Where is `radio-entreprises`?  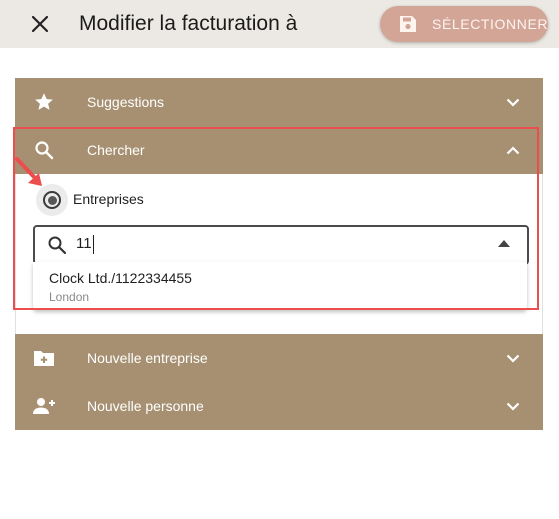 radio-entreprises is located at coordinates (52, 200).